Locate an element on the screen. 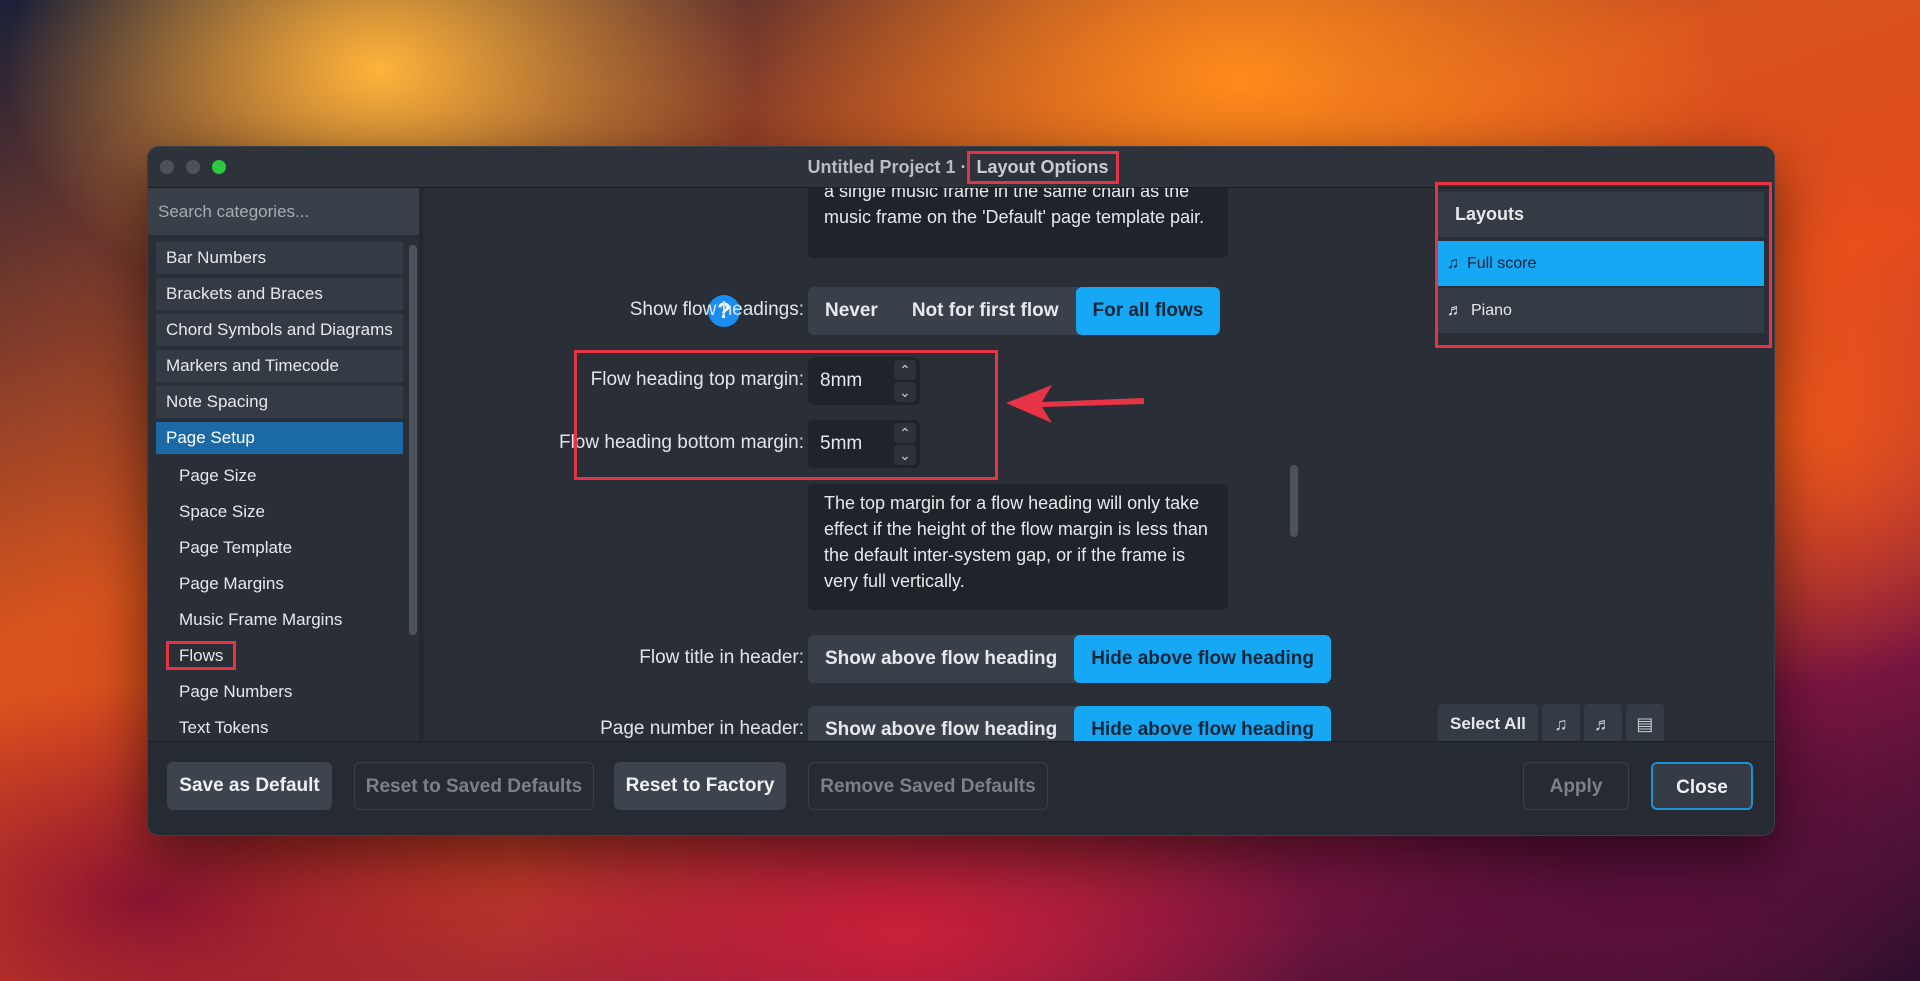  annotation-arrow is located at coordinates (1075, 404).